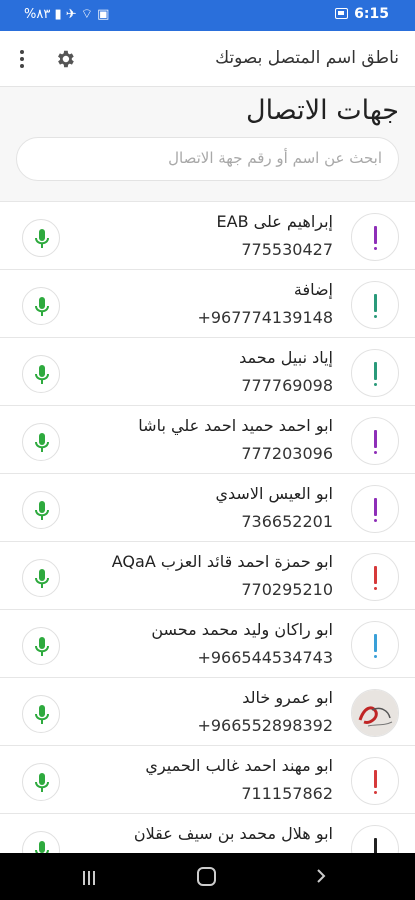  Describe the element at coordinates (207, 235) in the screenshot. I see `contact-row: إبراهيم على EAB 775530427` at that location.